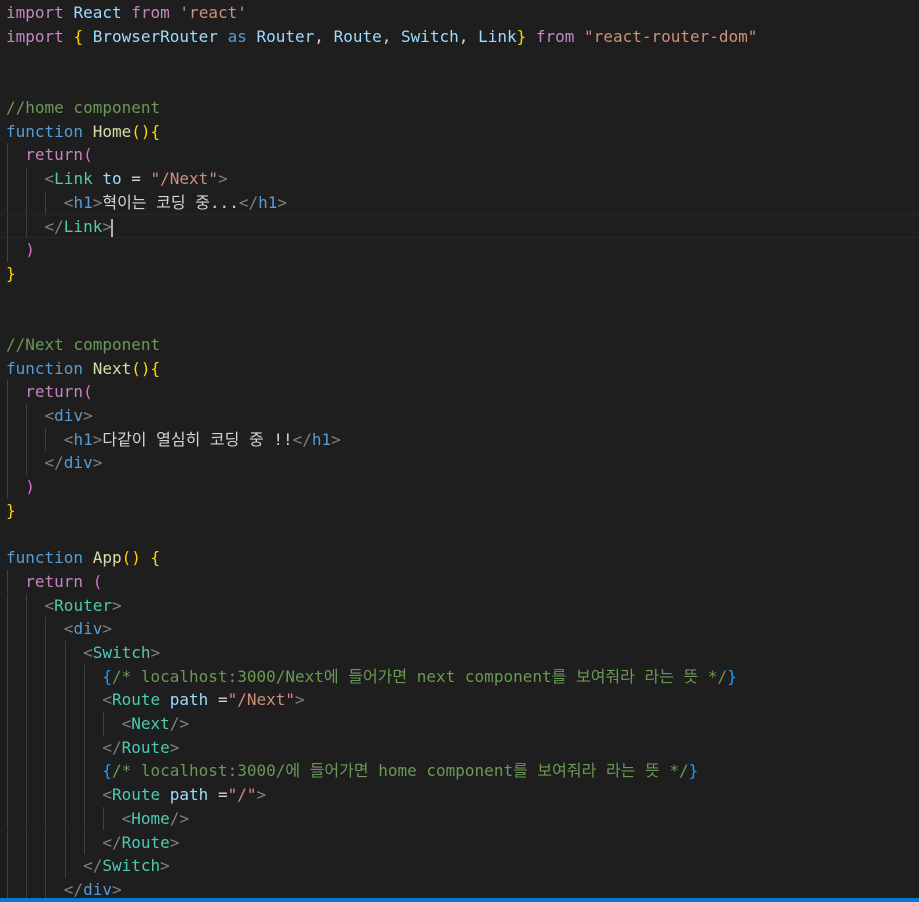 This screenshot has height=902, width=919. I want to click on code-token: Link, so click(73, 178).